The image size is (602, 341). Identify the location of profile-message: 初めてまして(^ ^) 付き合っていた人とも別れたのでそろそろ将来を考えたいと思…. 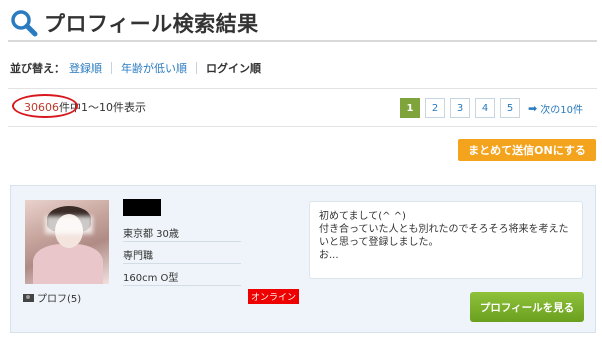
(446, 240).